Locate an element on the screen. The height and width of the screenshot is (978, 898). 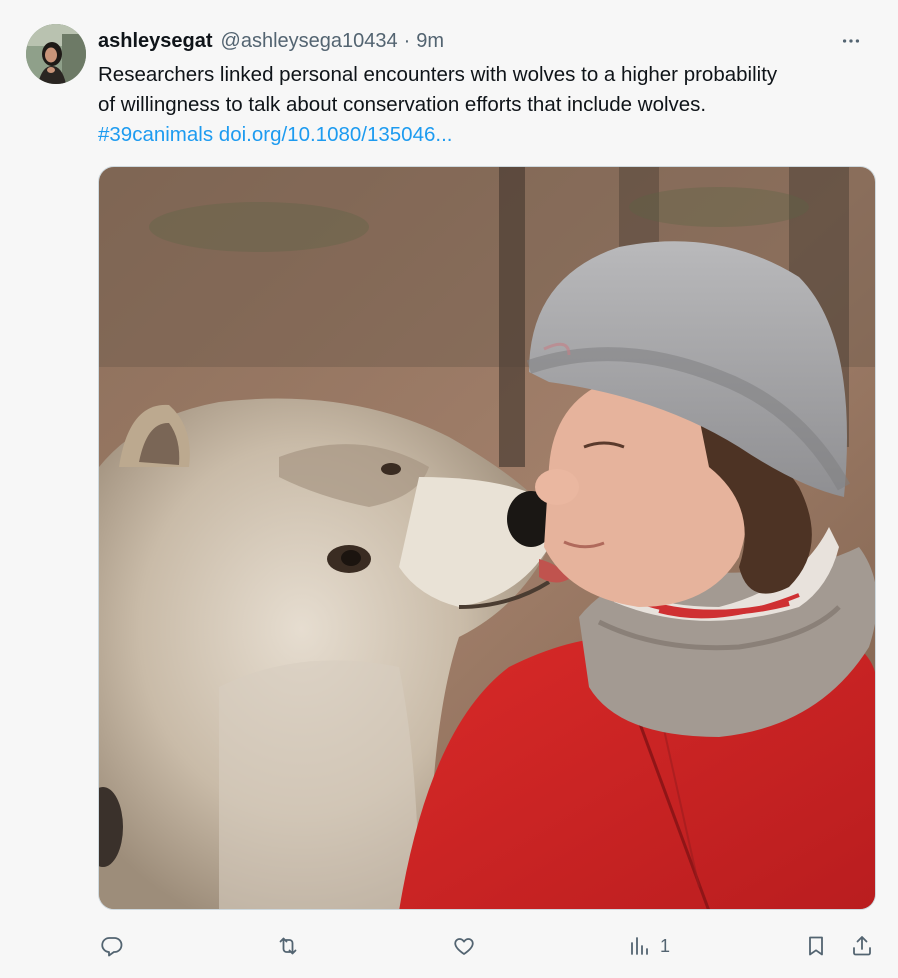
more-icon is located at coordinates (851, 41).